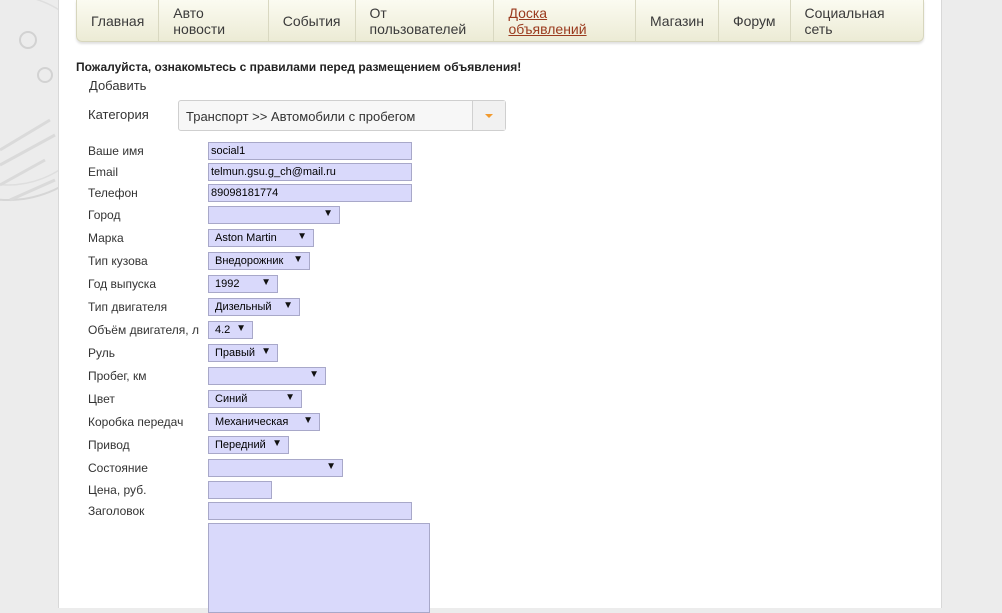  What do you see at coordinates (243, 307) in the screenshot?
I see `engine-type-value: Дизельный` at bounding box center [243, 307].